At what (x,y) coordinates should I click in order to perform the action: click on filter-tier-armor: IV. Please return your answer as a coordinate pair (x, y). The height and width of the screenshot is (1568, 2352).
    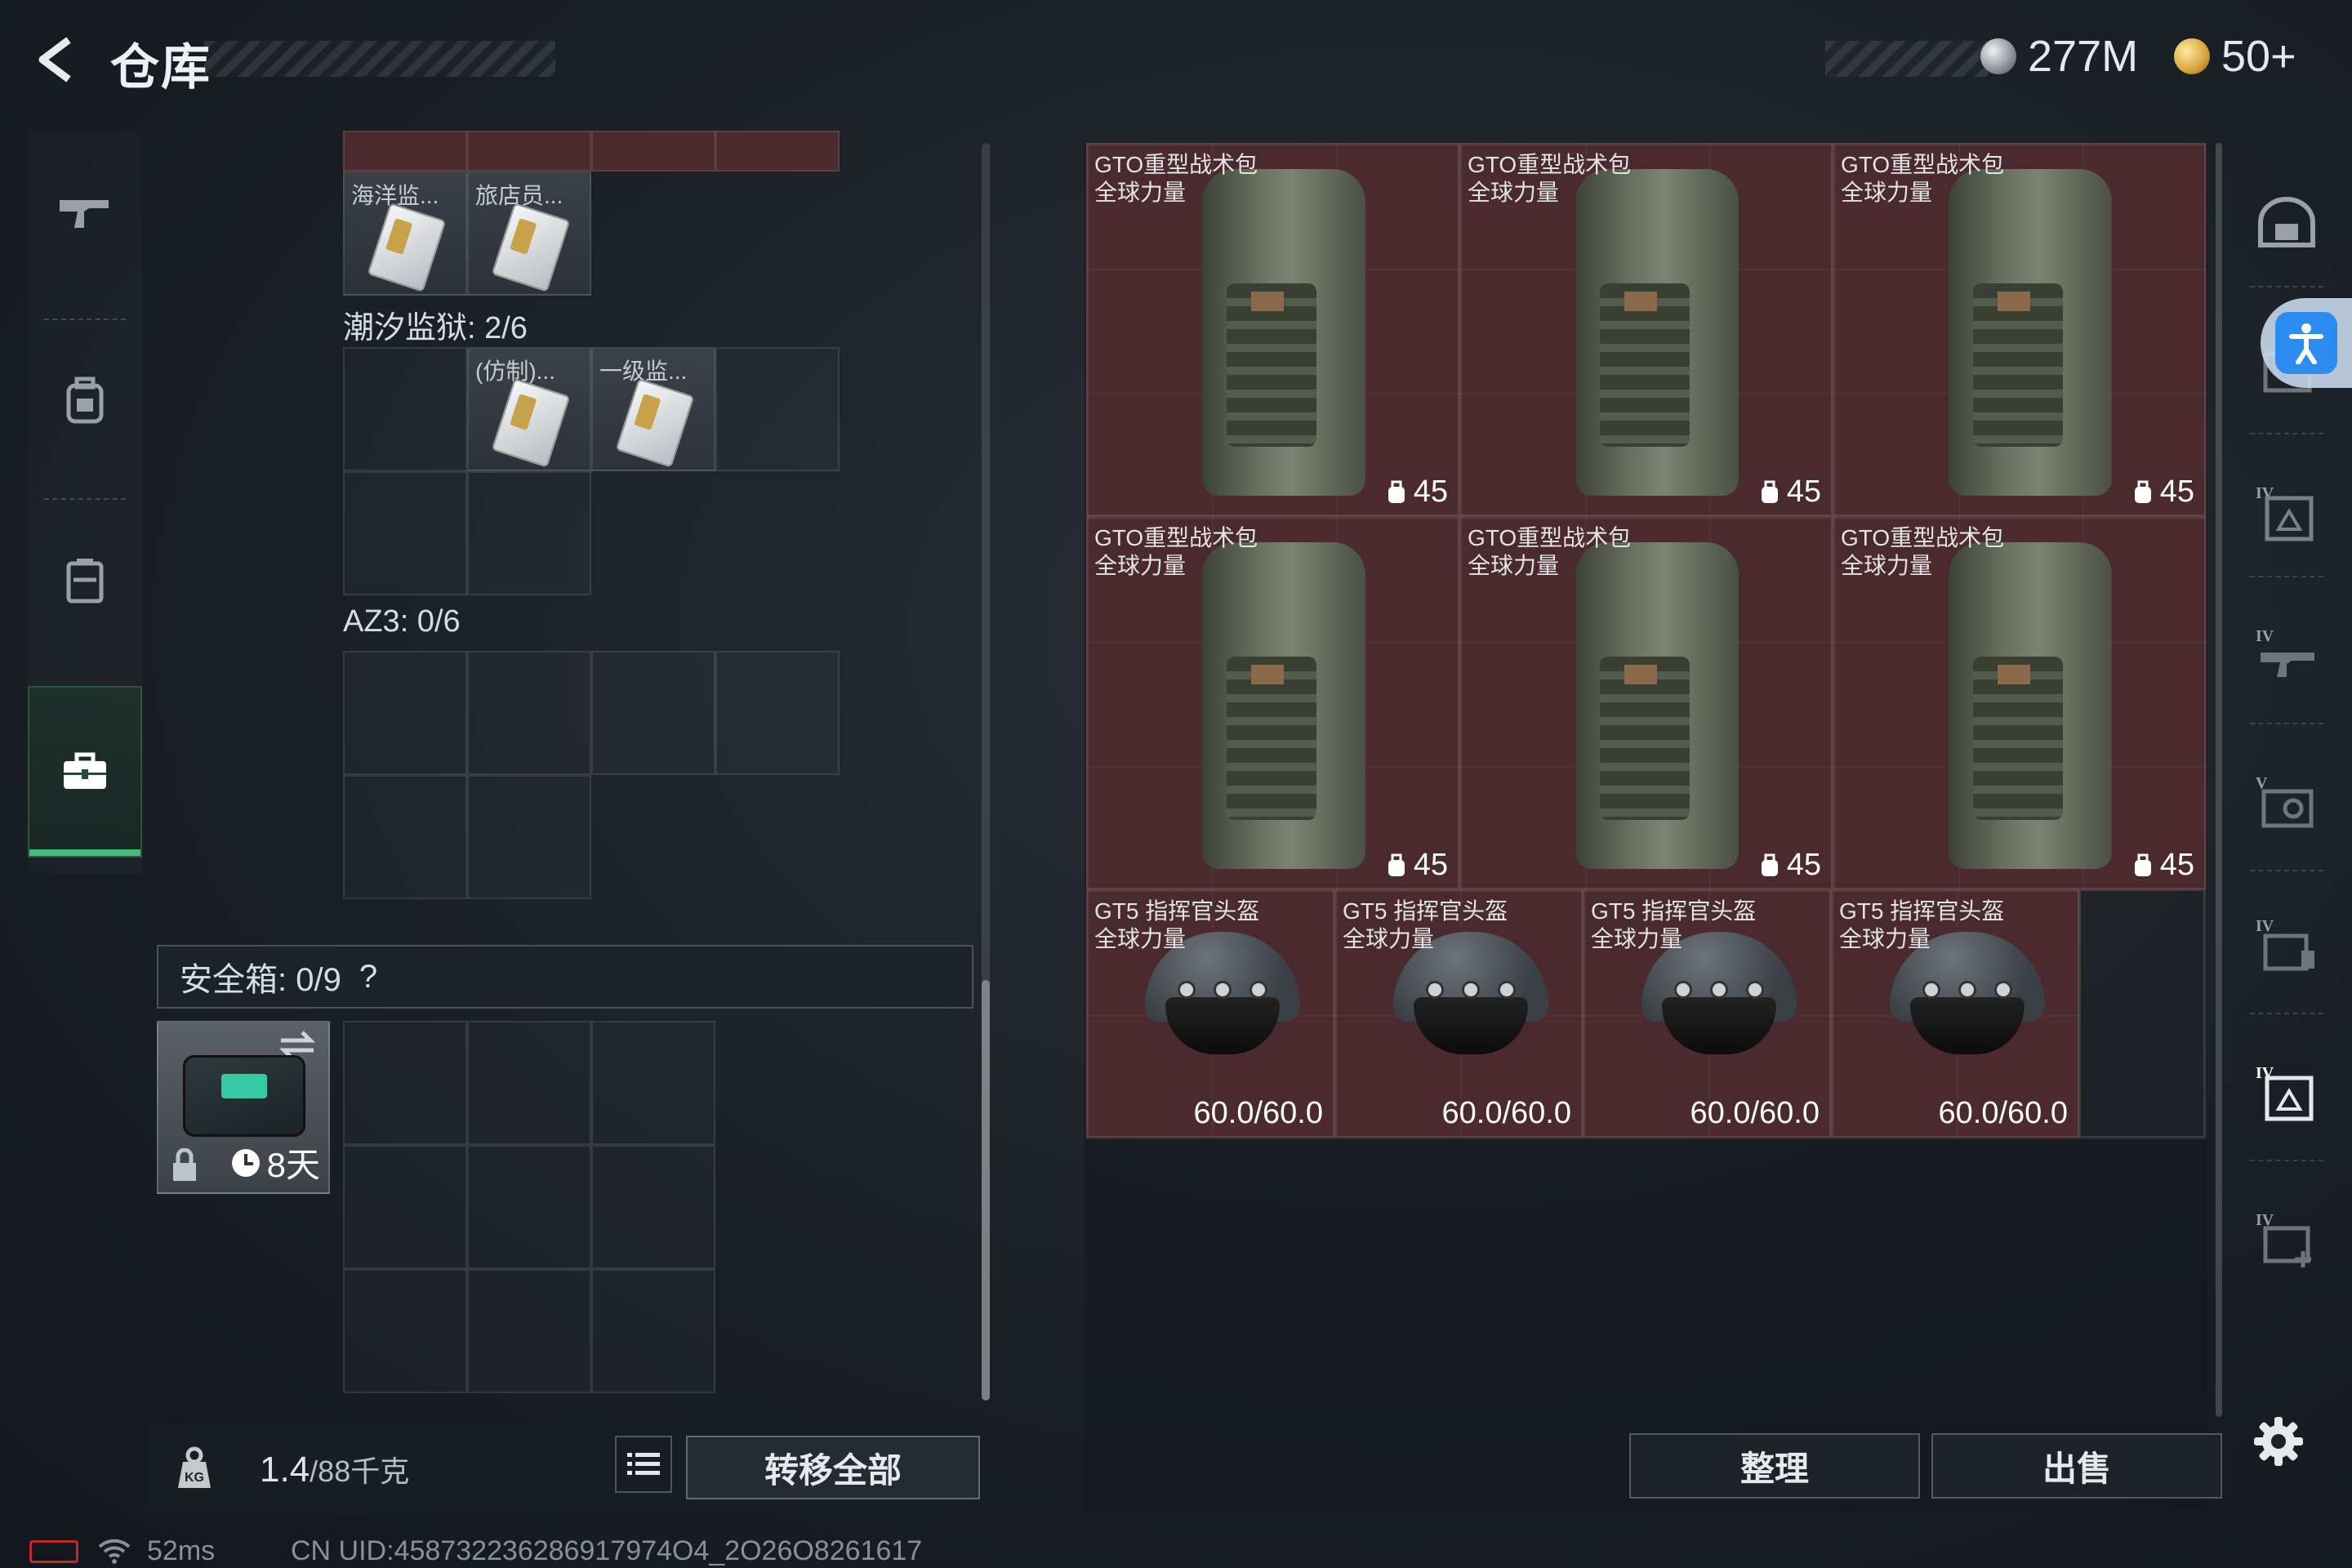
    Looking at the image, I should click on (2287, 514).